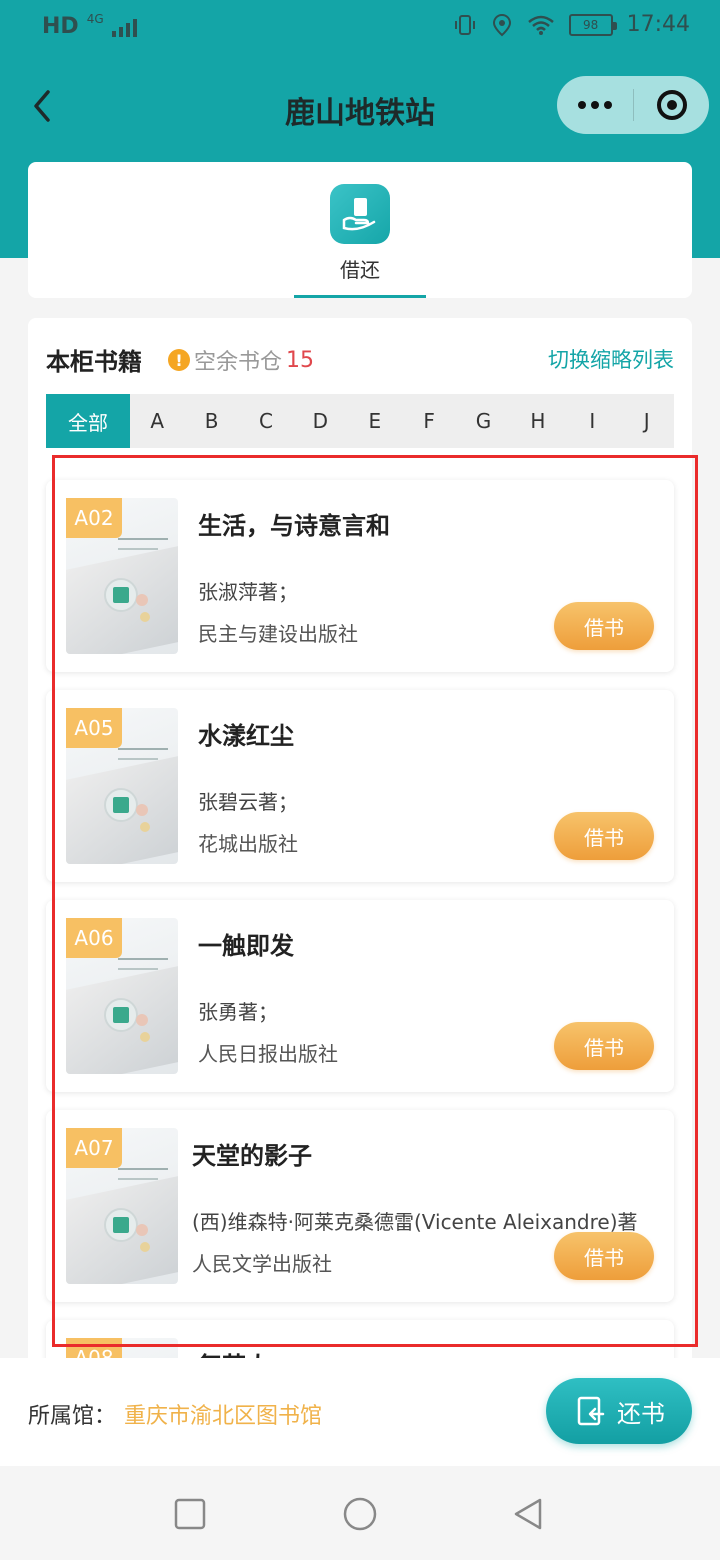  What do you see at coordinates (238, 1012) in the screenshot?
I see `book-author: 张勇著；` at bounding box center [238, 1012].